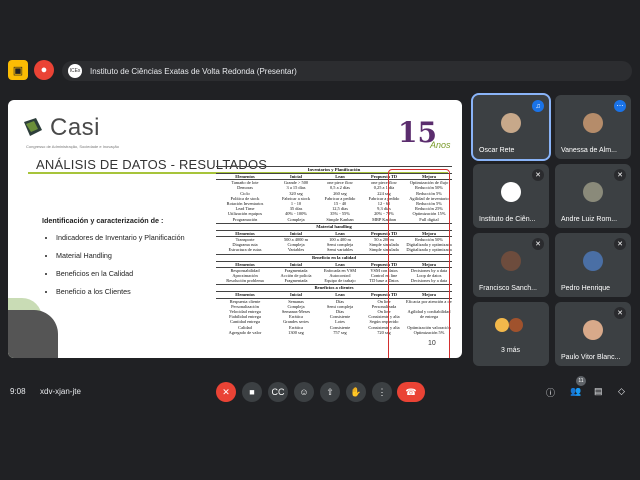 The height and width of the screenshot is (480, 640). What do you see at coordinates (511, 350) in the screenshot?
I see `participant-name: 3 más` at bounding box center [511, 350].